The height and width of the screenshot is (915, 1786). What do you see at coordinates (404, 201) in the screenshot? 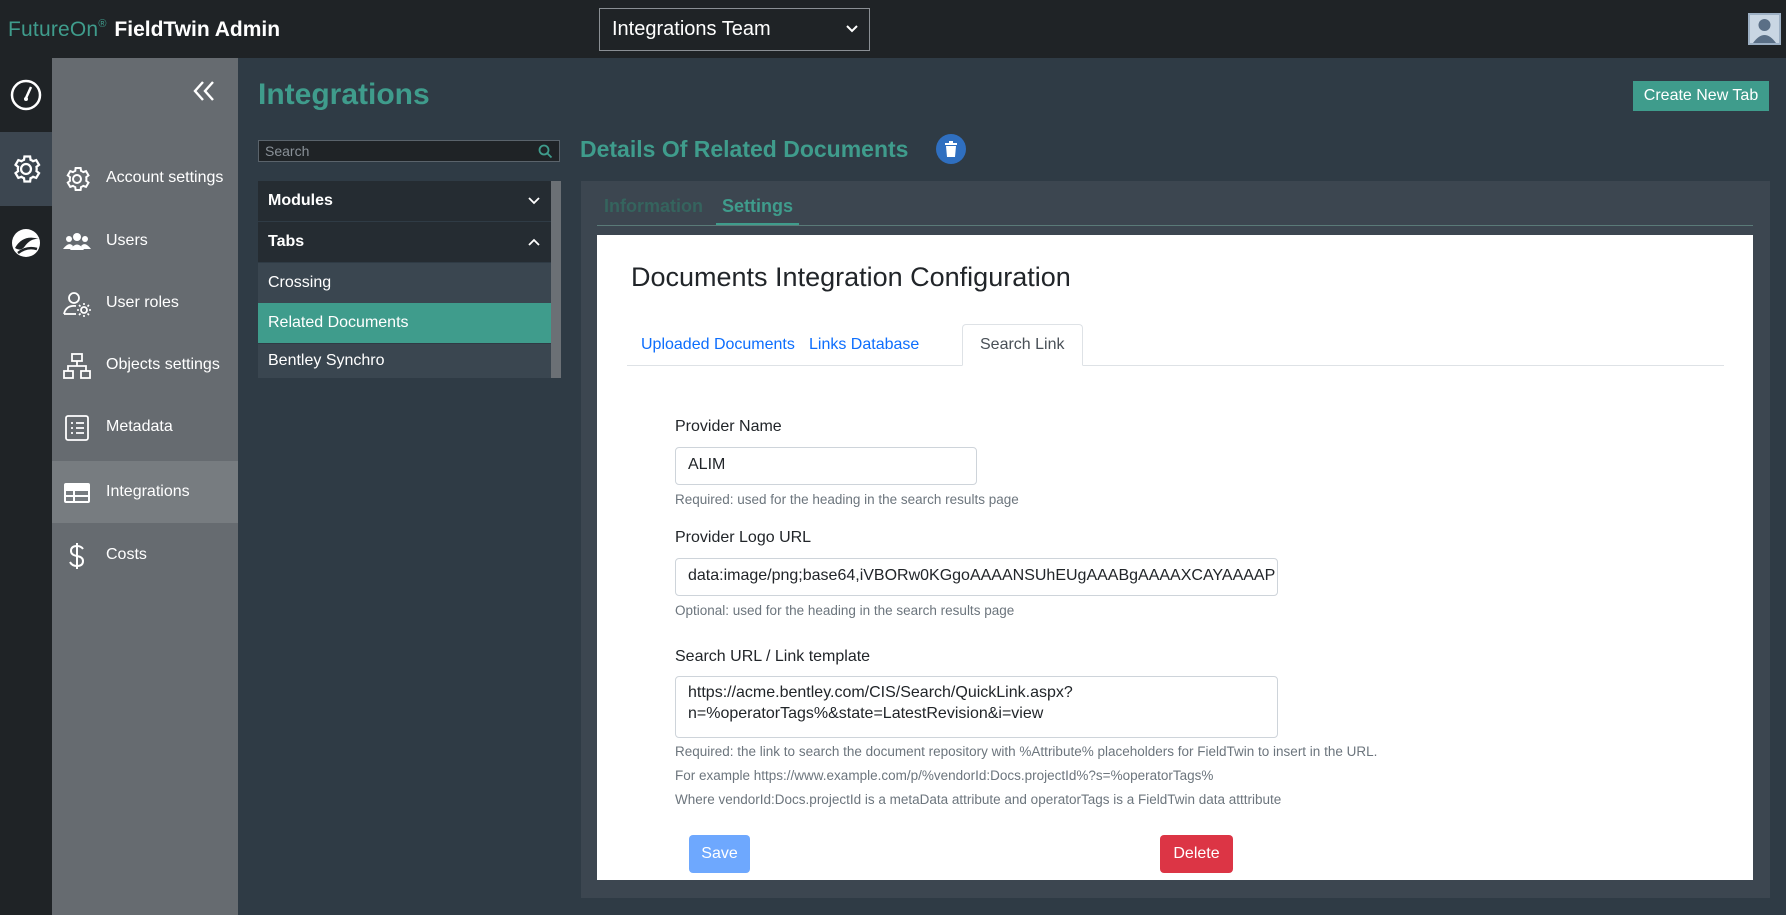
I see `tree-group-modules: Modules` at bounding box center [404, 201].